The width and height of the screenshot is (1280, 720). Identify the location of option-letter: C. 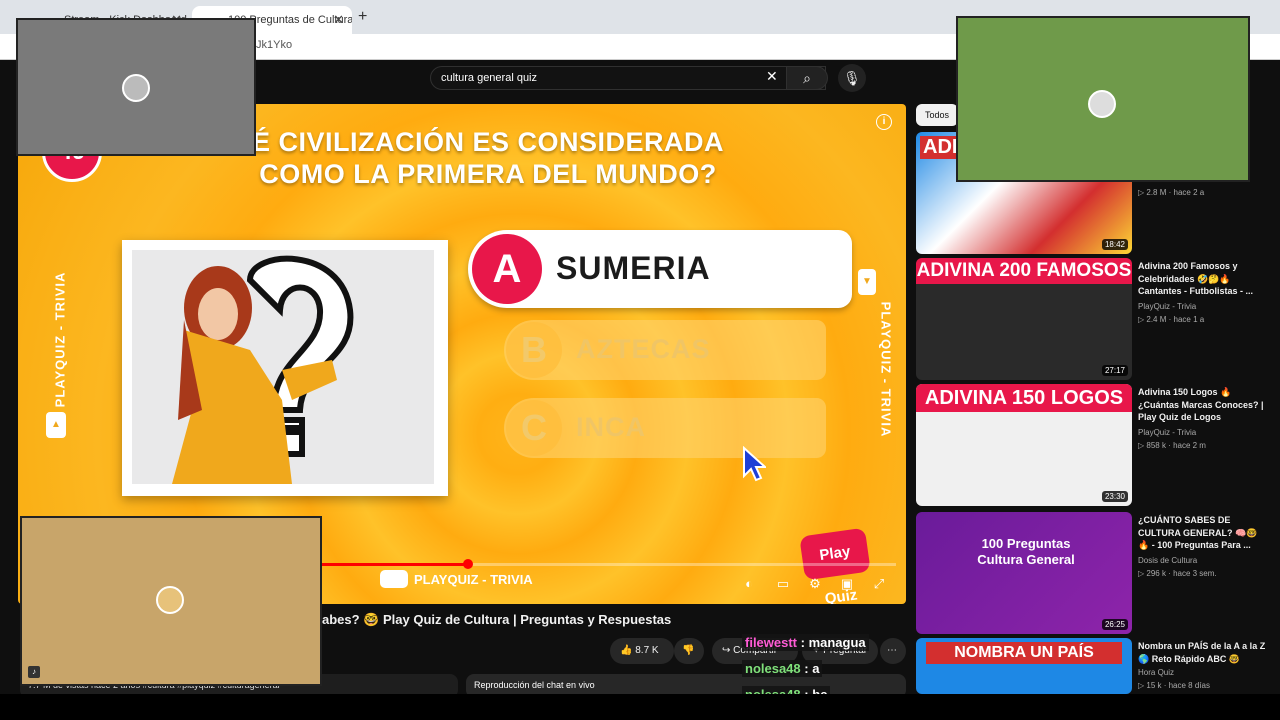
(534, 428).